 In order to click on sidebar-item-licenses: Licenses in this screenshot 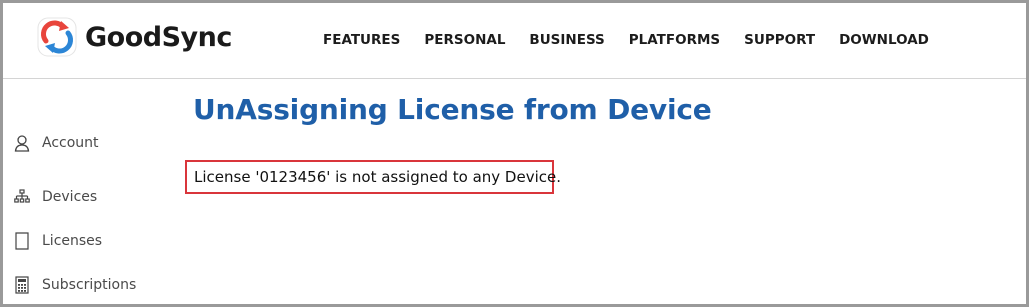, I will do `click(74, 241)`.